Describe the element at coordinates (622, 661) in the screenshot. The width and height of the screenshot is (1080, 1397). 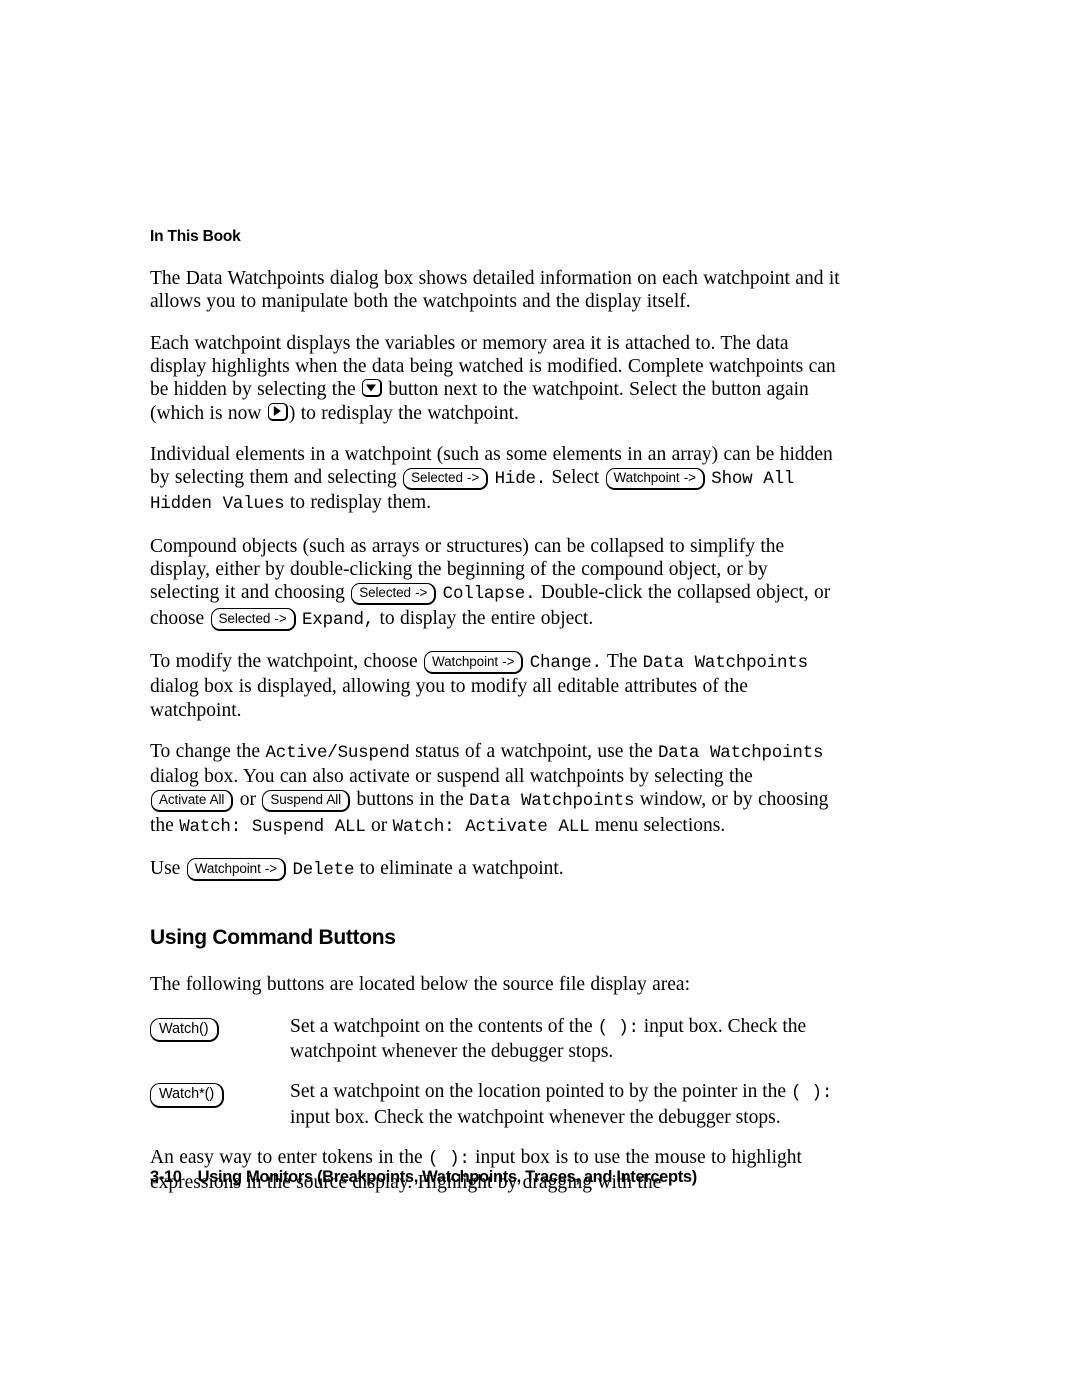
I see `paragraph-text-segment: The` at that location.